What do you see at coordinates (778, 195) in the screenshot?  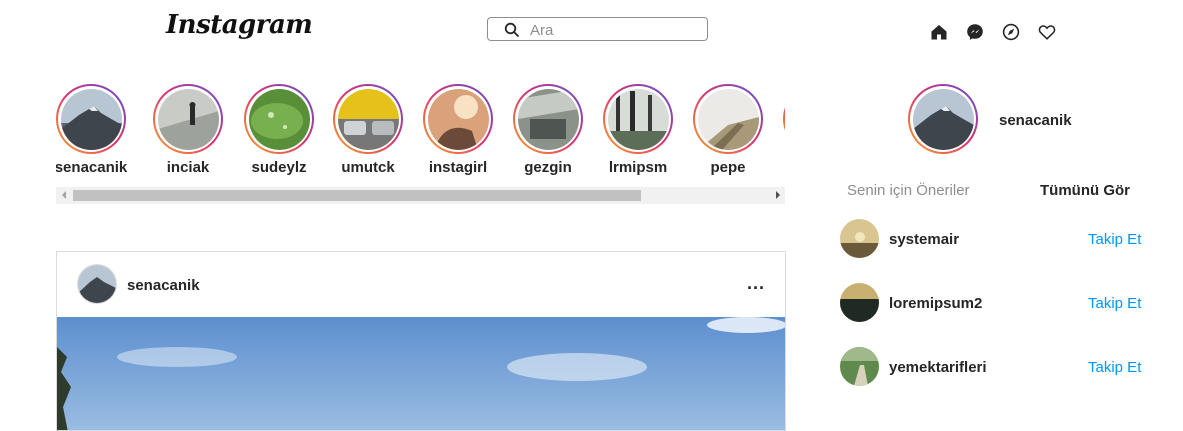 I see `scroll-right-arrow-icon` at bounding box center [778, 195].